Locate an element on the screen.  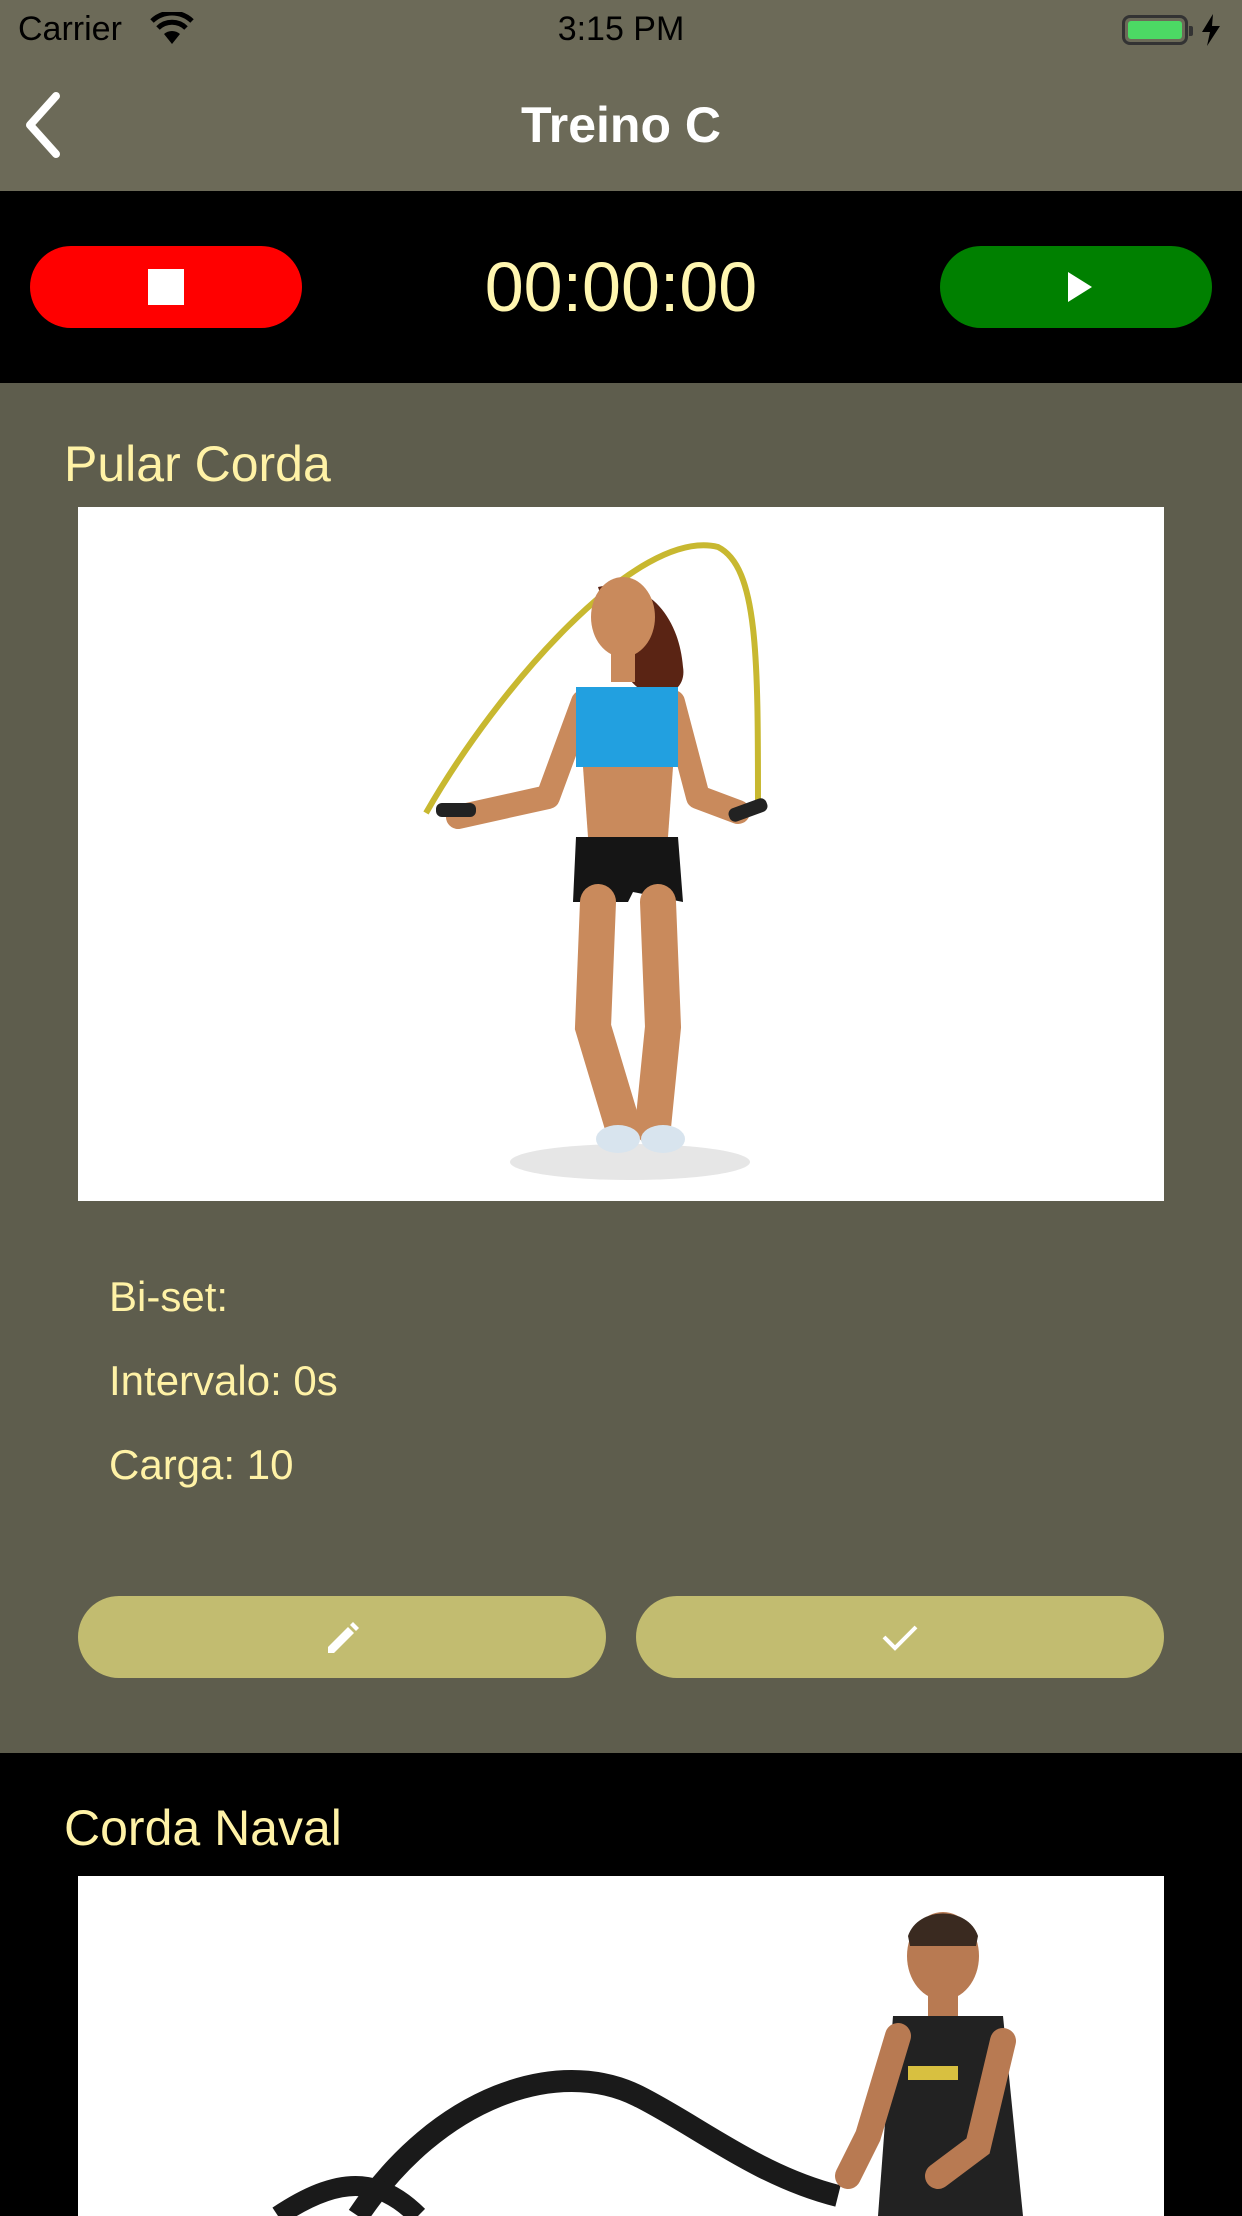
detail-interval: Intervalo: 0s is located at coordinates (223, 1380).